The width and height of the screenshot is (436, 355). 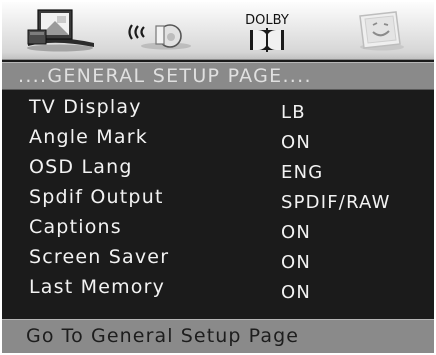 I want to click on dolby-label: DOLBY, so click(x=267, y=20).